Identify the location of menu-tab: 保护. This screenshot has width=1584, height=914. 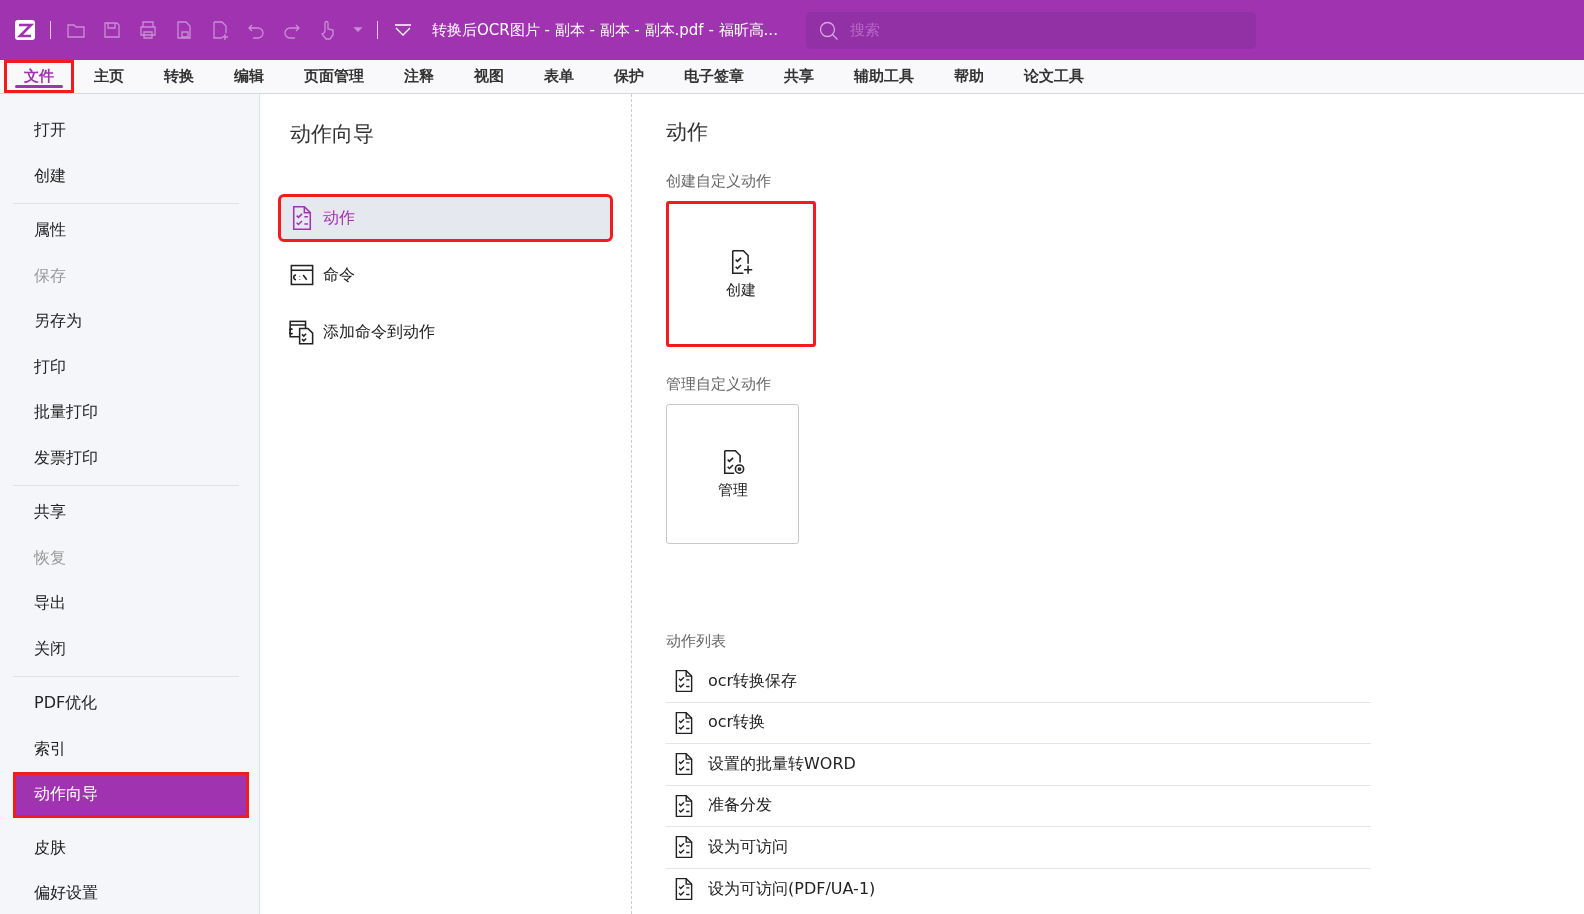
(629, 76).